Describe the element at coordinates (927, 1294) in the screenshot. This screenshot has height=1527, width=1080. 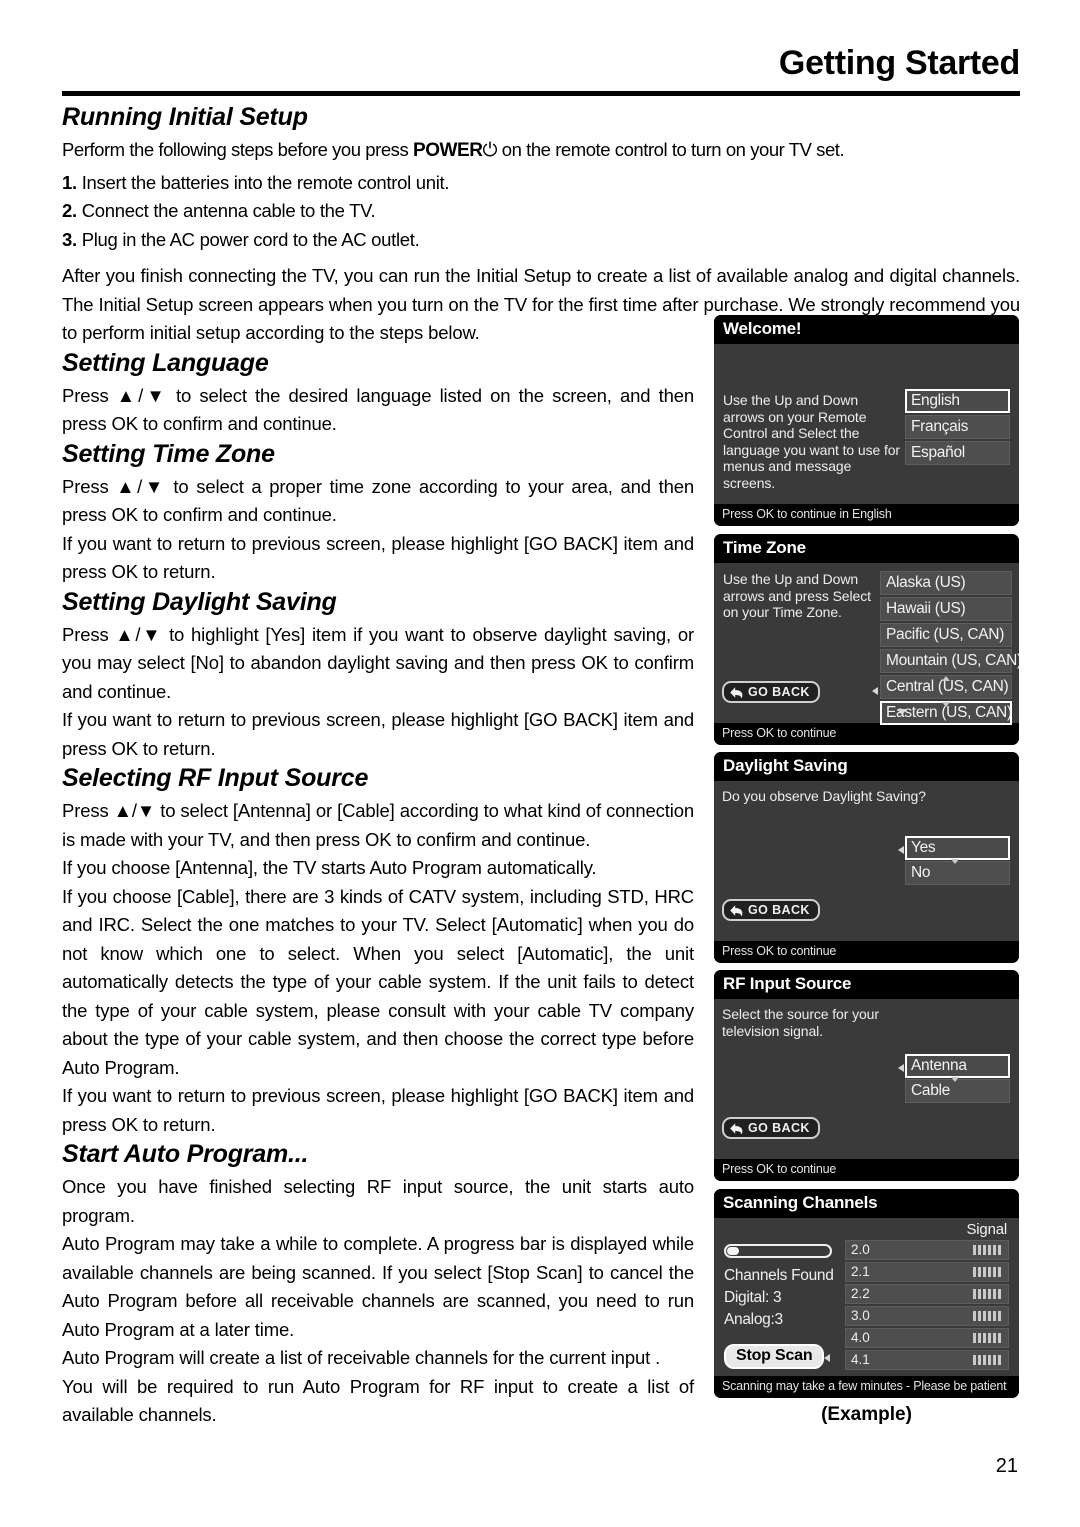
I see `channel-row: 2.2` at that location.